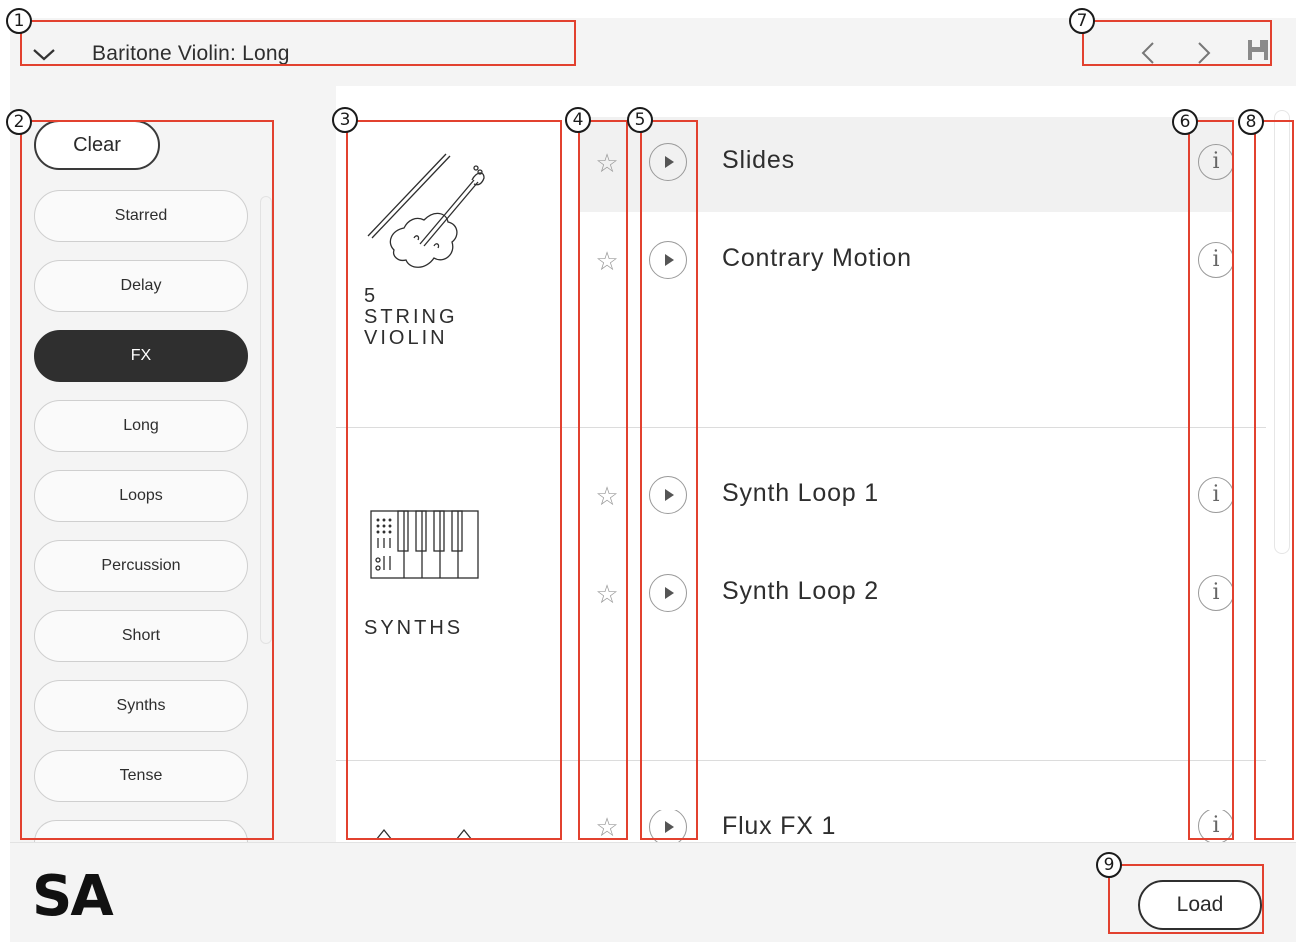 This screenshot has width=1296, height=942. Describe the element at coordinates (141, 356) in the screenshot. I see `tag-fx: FX` at that location.